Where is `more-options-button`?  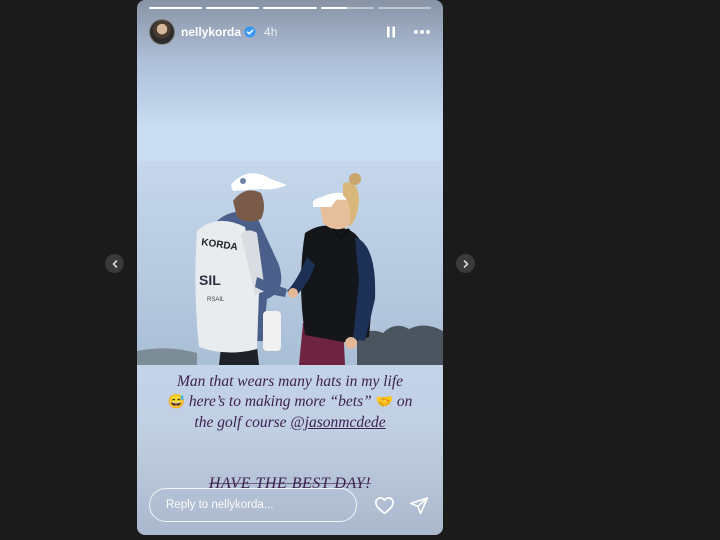
more-options-button is located at coordinates (422, 32).